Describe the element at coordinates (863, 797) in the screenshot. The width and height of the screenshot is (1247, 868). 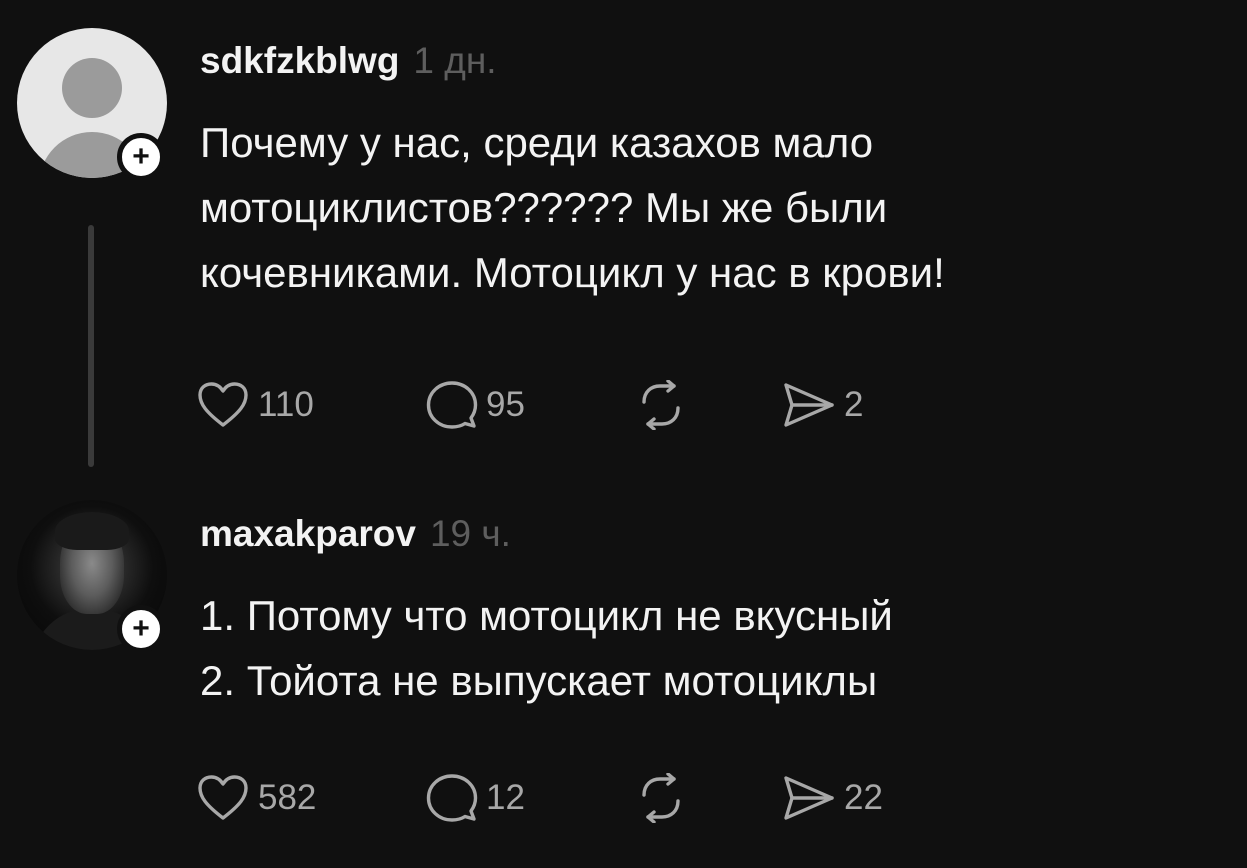
I see `share-count: 22` at that location.